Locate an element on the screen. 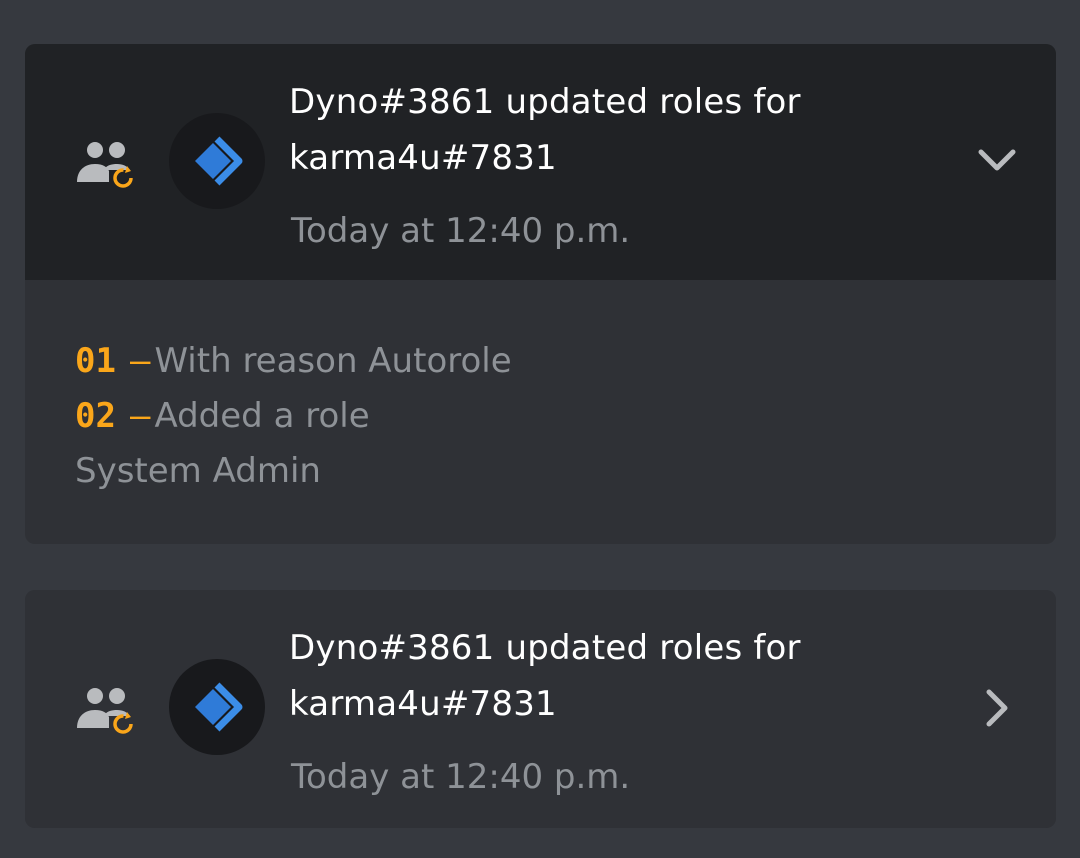 The image size is (1080, 858). detail-text: Added a role is located at coordinates (262, 416).